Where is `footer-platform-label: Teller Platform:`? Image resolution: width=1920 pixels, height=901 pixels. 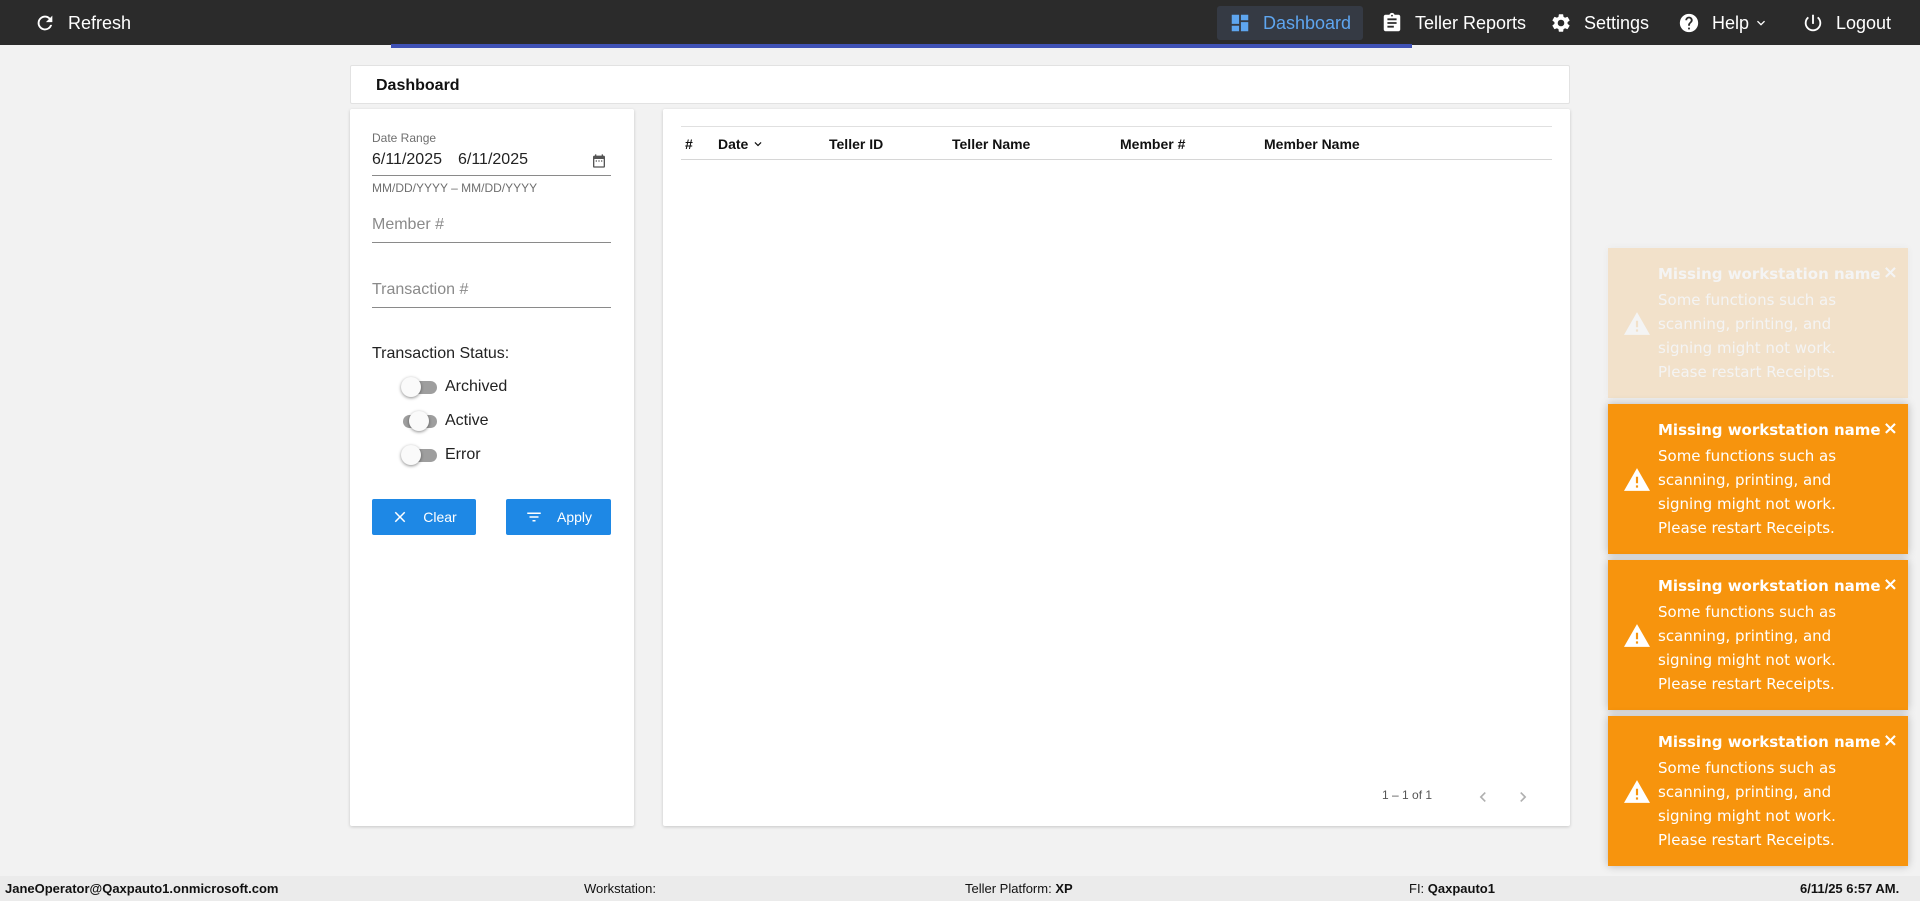 footer-platform-label: Teller Platform: is located at coordinates (1008, 888).